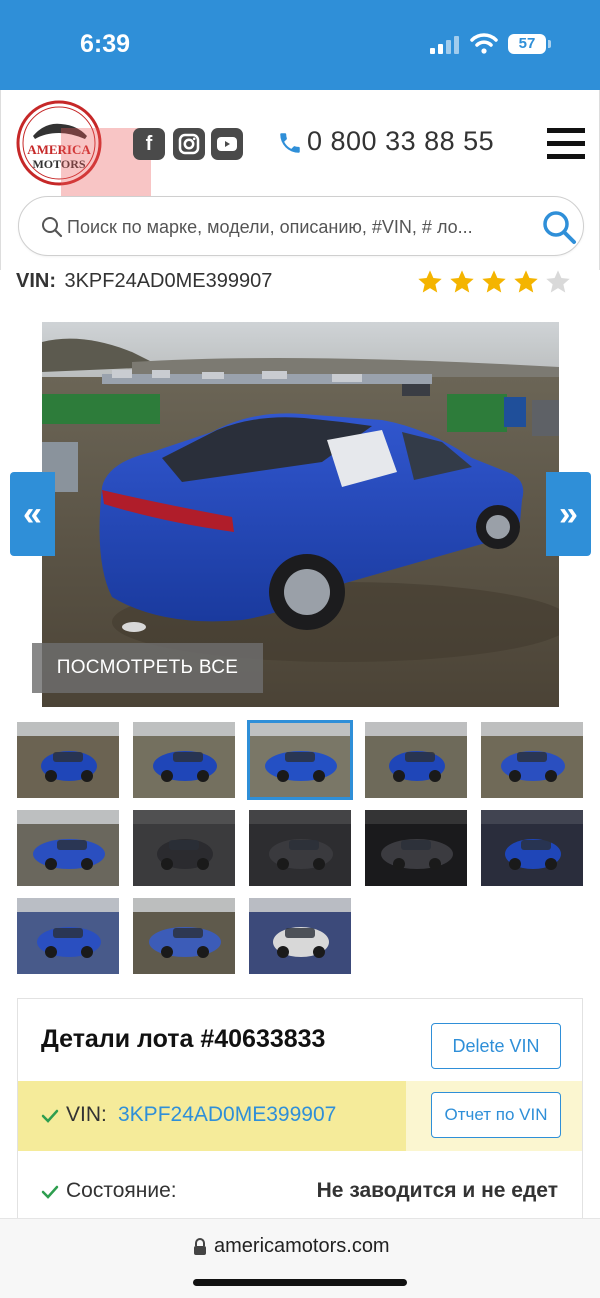 The width and height of the screenshot is (600, 1298). I want to click on lock-icon, so click(200, 1246).